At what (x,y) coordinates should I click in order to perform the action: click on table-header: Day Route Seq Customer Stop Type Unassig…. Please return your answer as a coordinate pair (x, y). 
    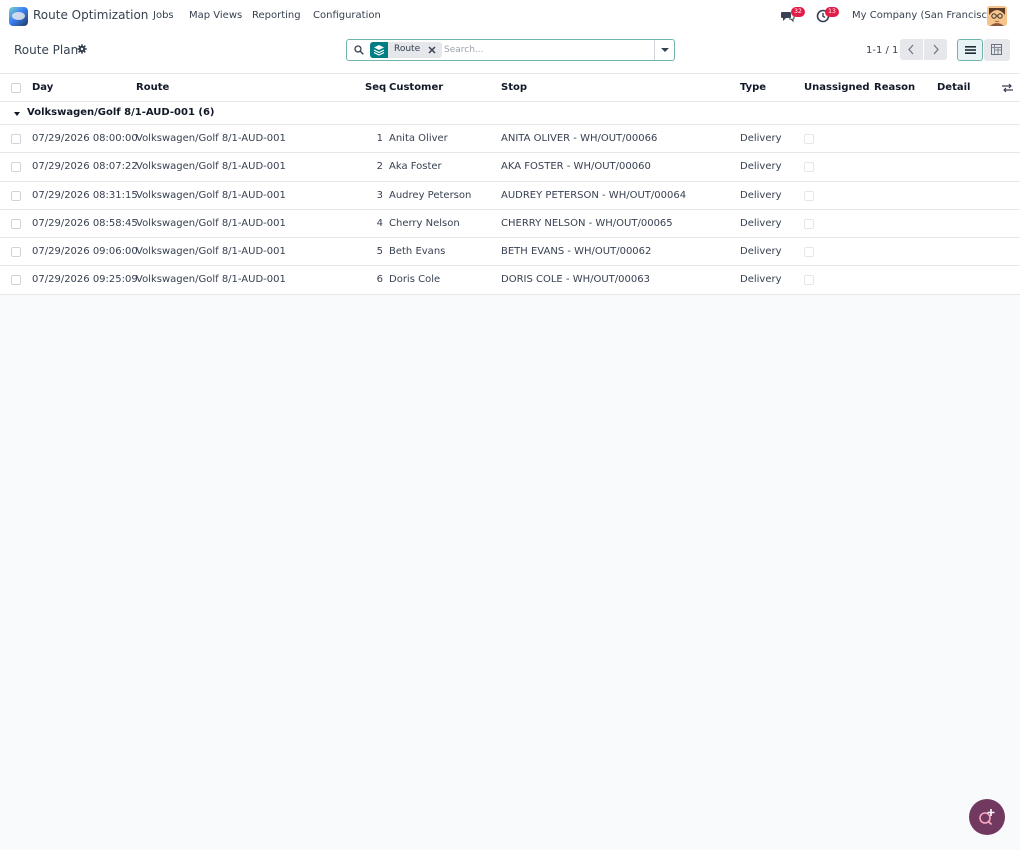
    Looking at the image, I should click on (510, 88).